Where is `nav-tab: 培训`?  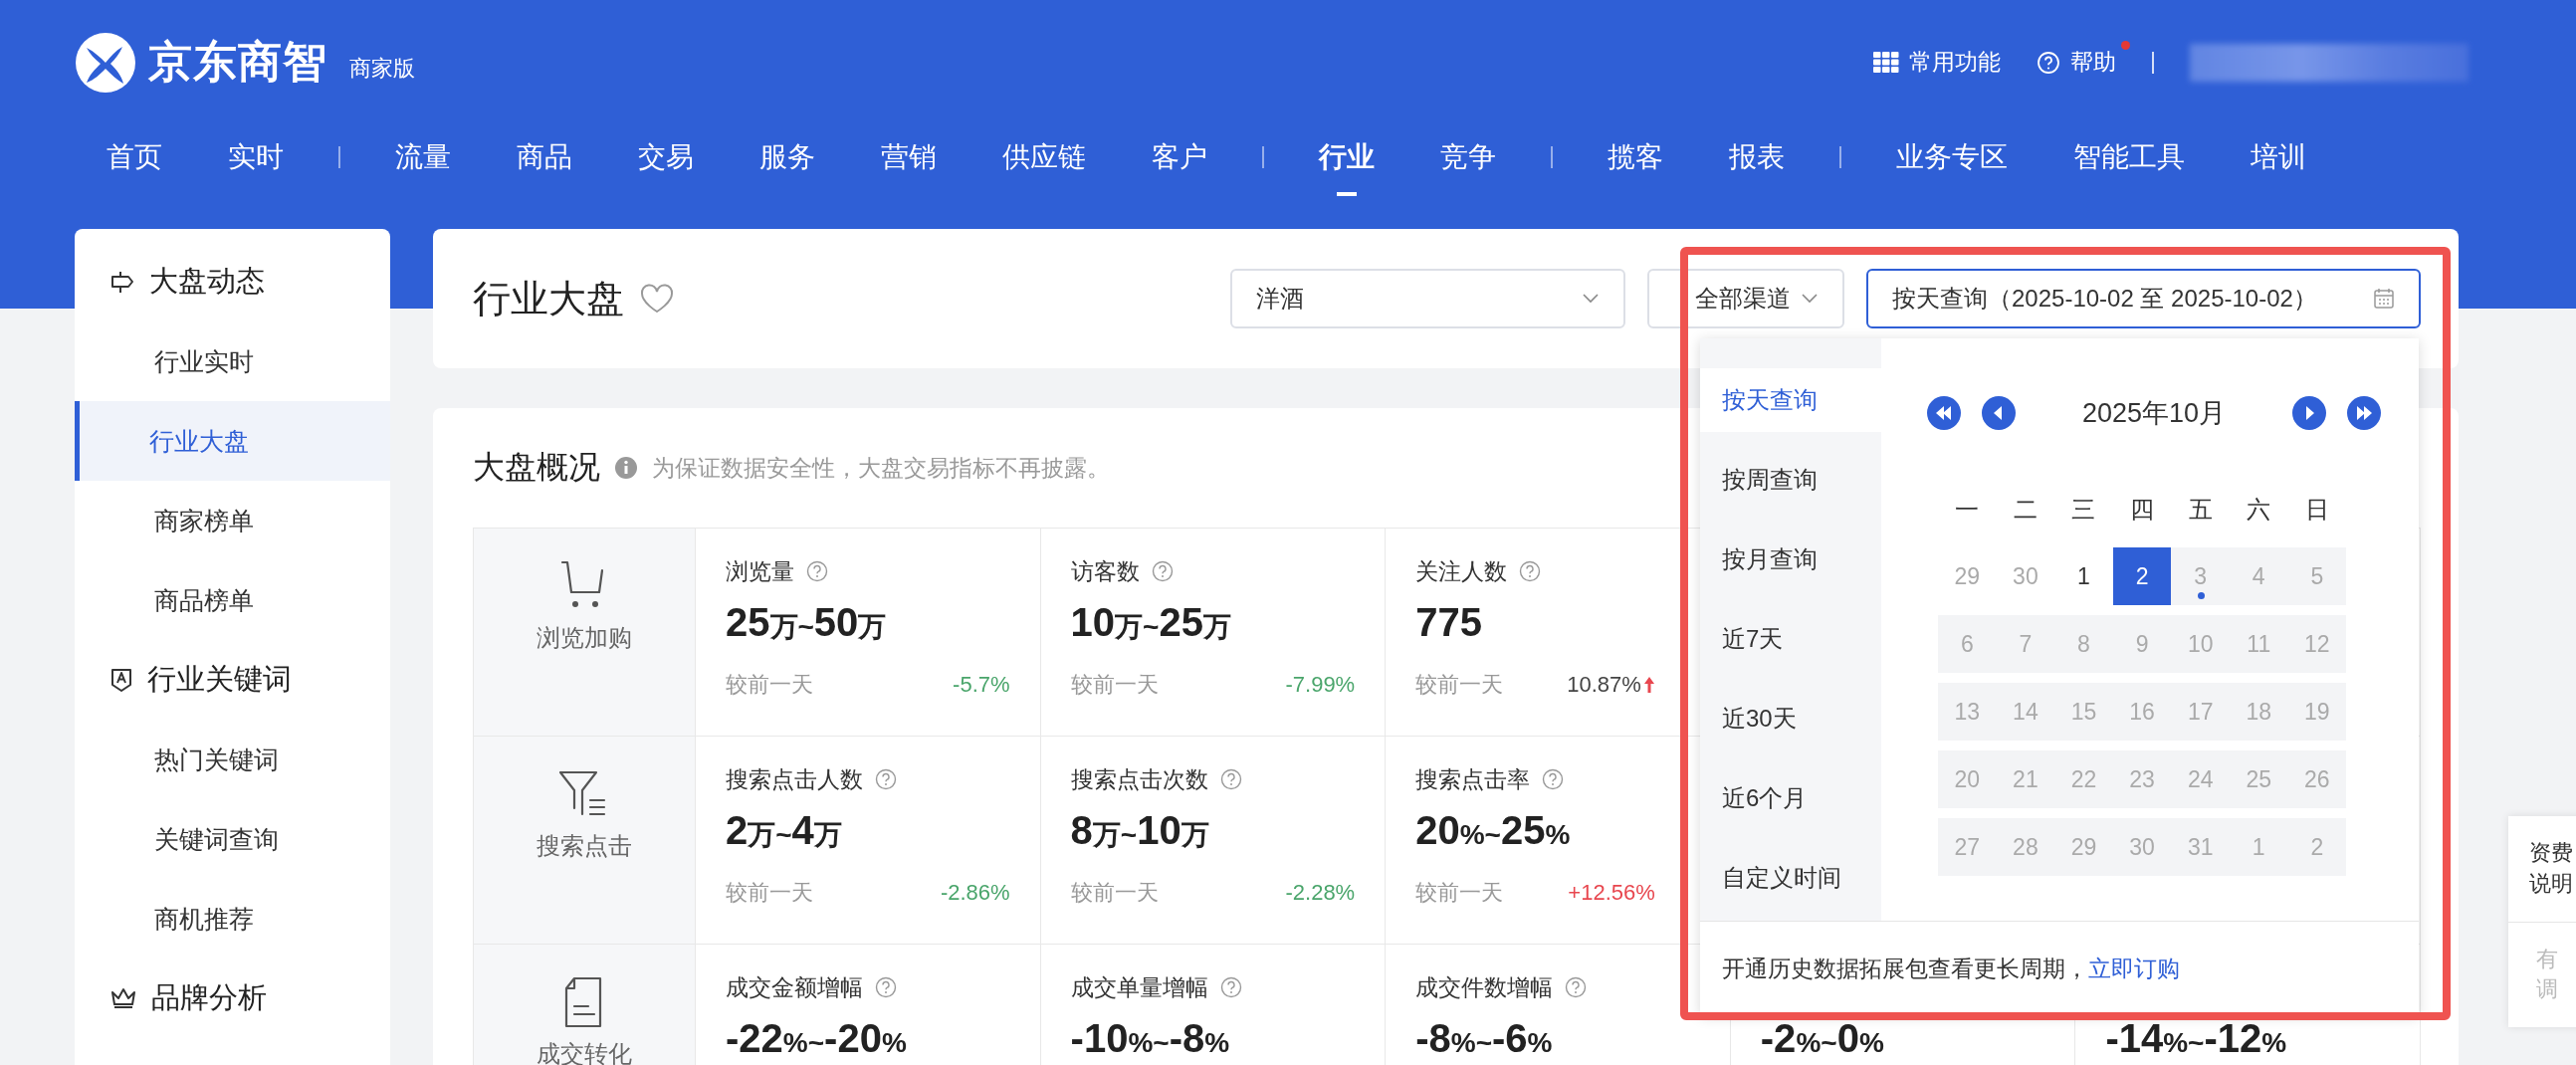
nav-tab: 培训 is located at coordinates (2278, 161).